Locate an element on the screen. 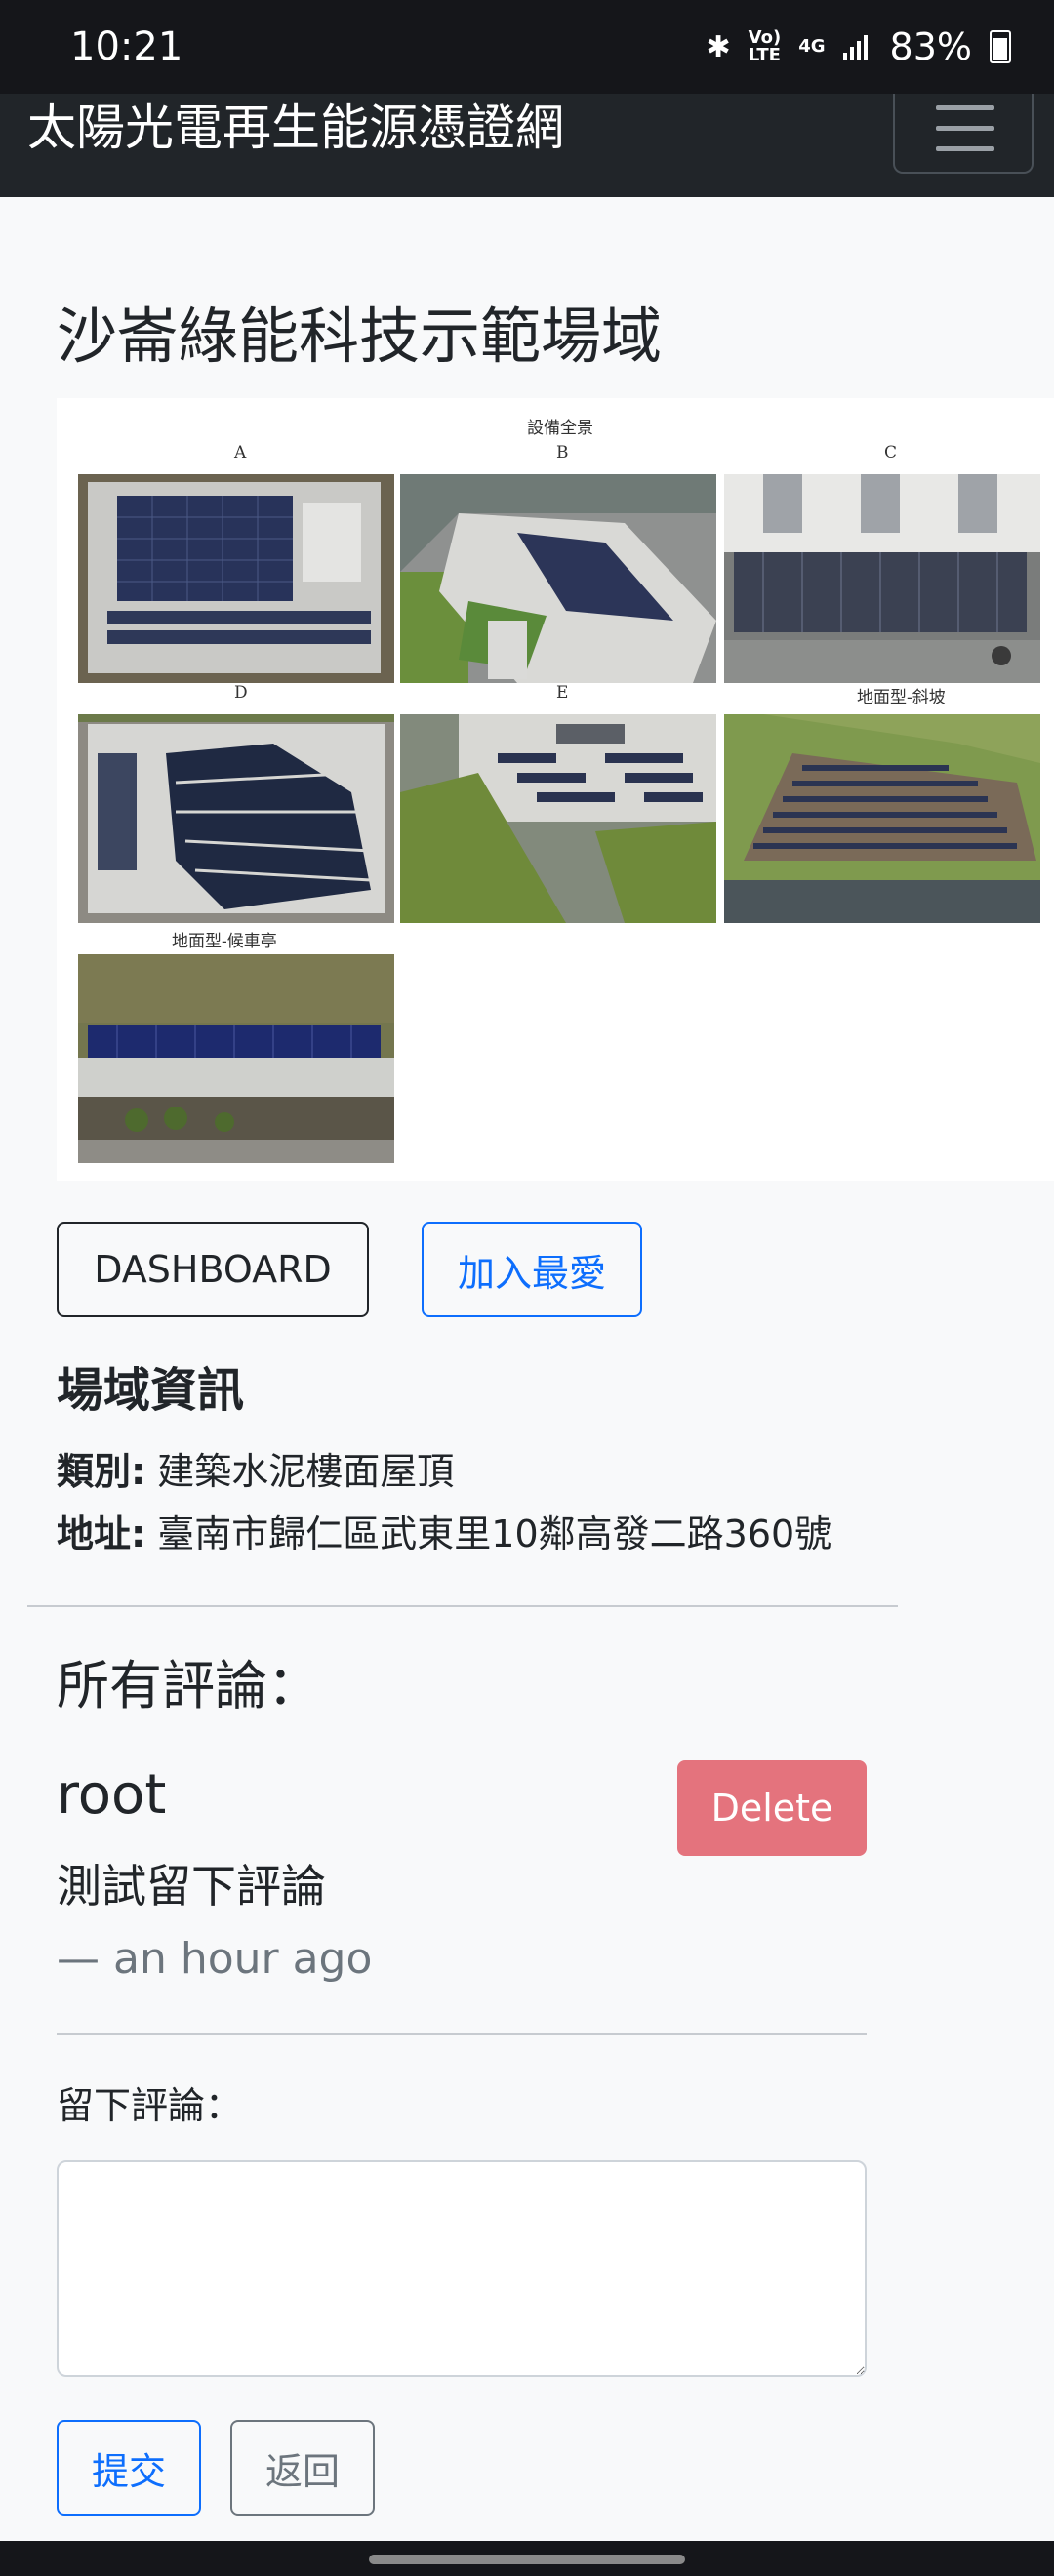  comments-heading: 所有評論： is located at coordinates (189, 1685).